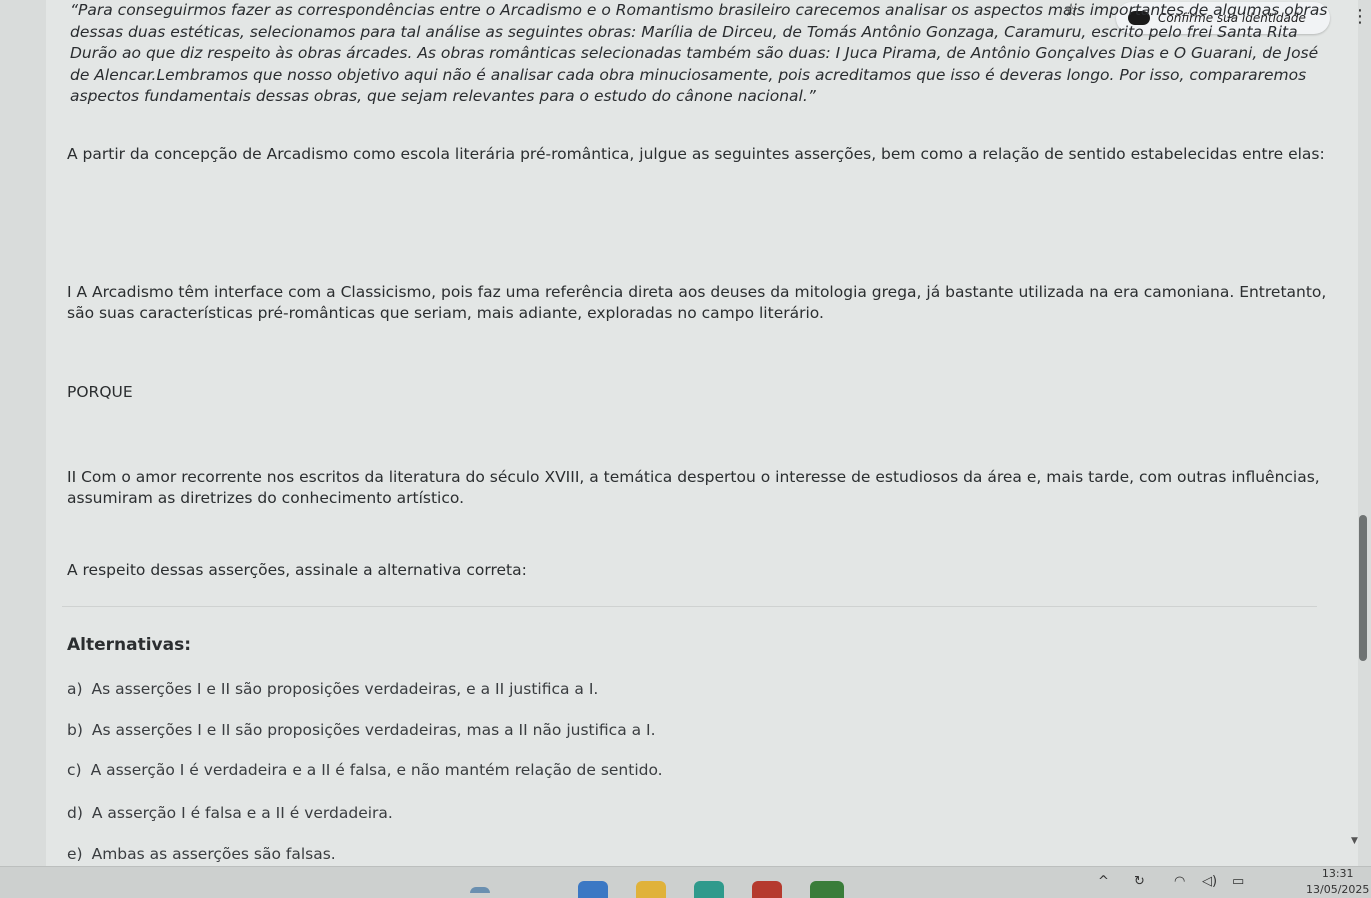 This screenshot has width=1371, height=898. Describe the element at coordinates (1238, 881) in the screenshot. I see `battery-icon: ▭` at that location.